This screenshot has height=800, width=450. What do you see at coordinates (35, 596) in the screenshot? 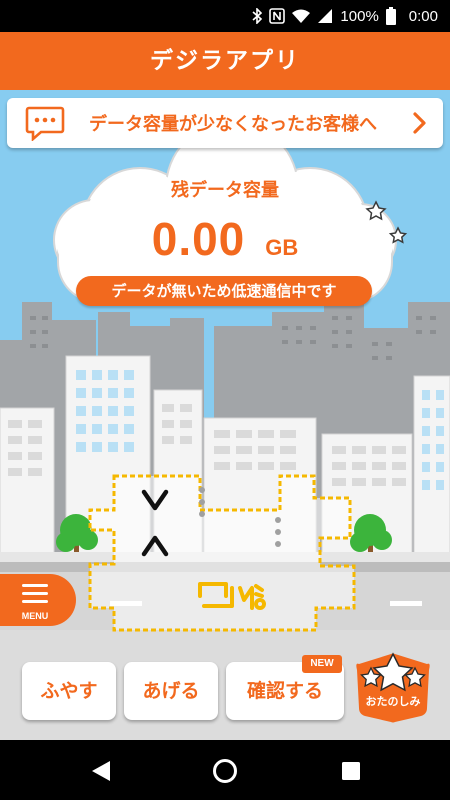
I see `hamburger-icon` at bounding box center [35, 596].